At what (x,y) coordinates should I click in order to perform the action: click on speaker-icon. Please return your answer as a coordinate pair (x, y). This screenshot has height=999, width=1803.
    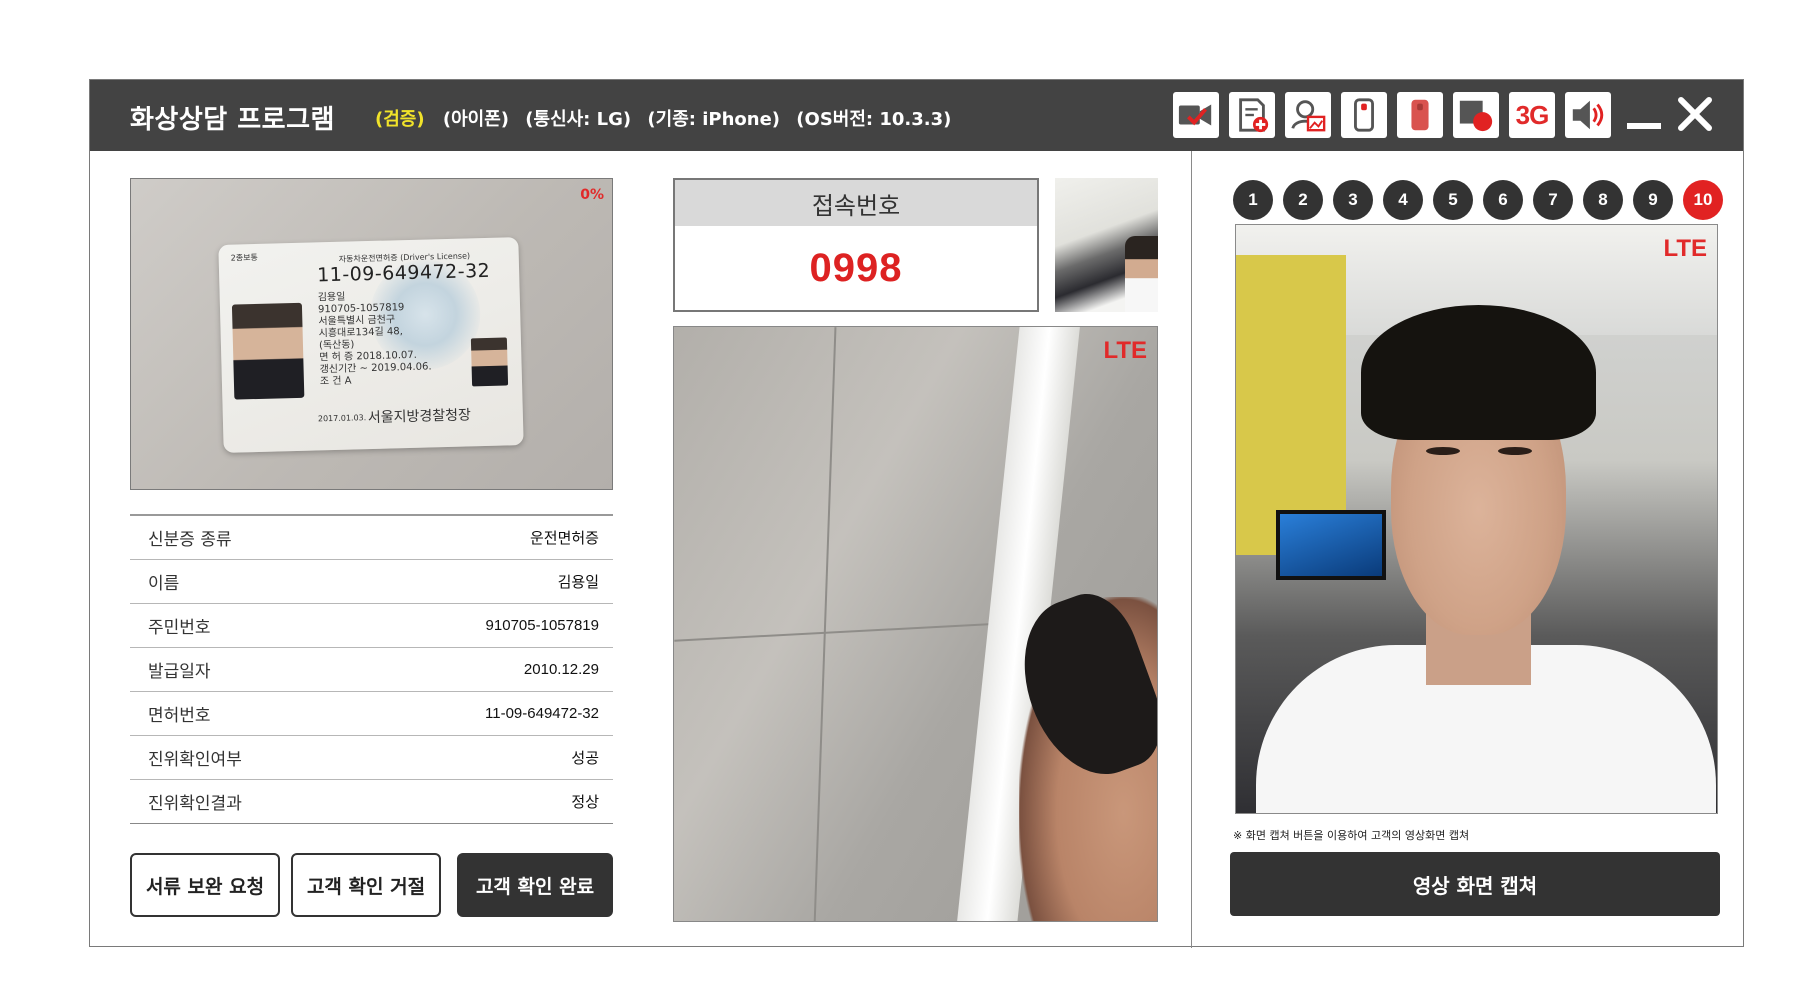
    Looking at the image, I should click on (1588, 115).